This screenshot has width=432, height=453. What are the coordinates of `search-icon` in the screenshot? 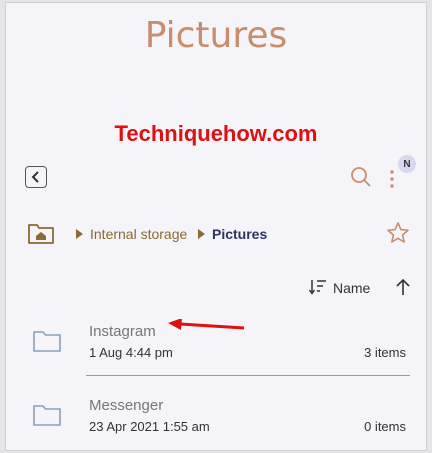 It's located at (361, 177).